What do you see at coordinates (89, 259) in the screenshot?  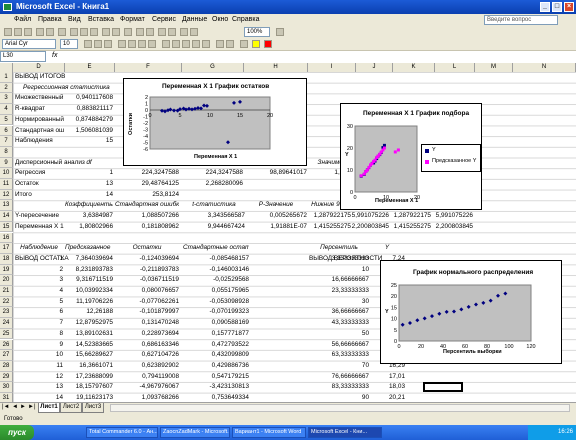 I see `resid-cell: 7,364039694` at bounding box center [89, 259].